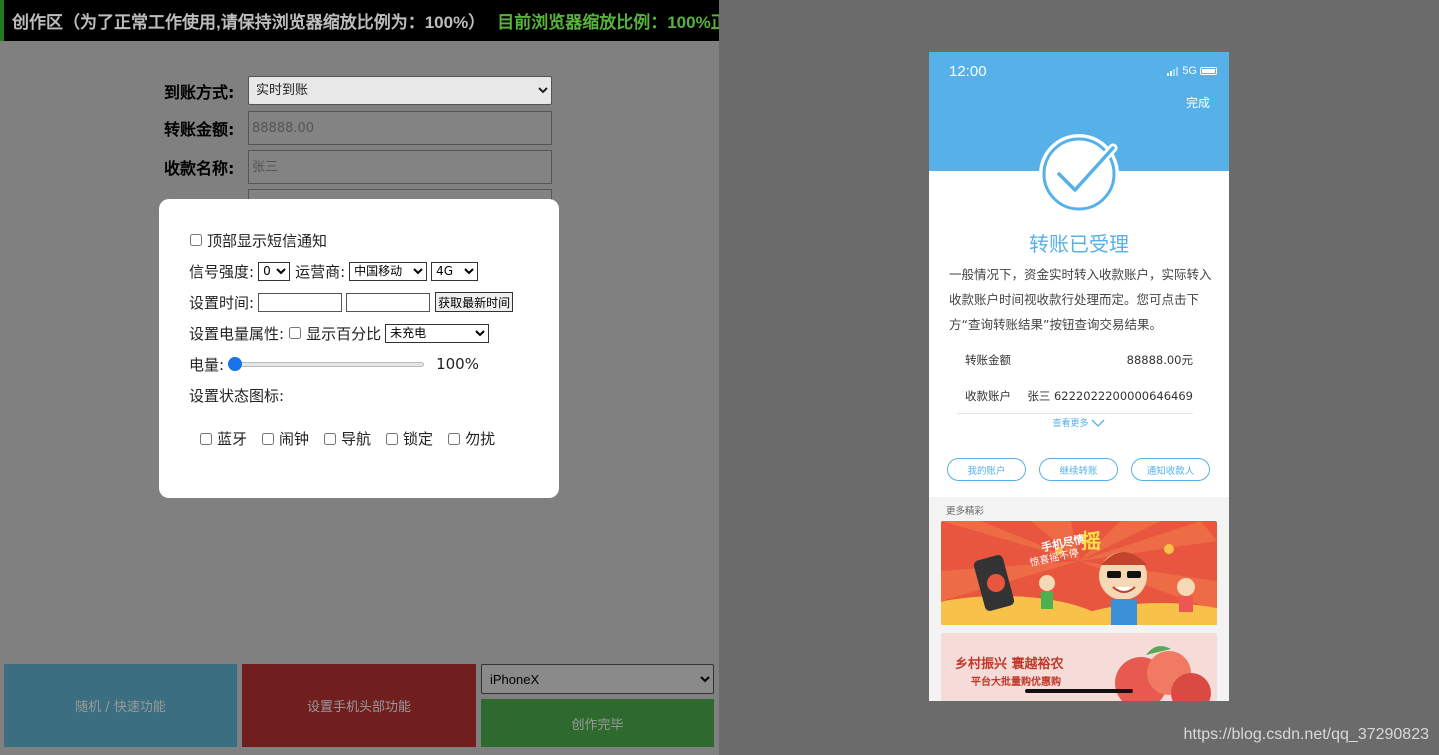 This screenshot has height=755, width=1439. I want to click on success-title: 转账已受理, so click(1079, 244).